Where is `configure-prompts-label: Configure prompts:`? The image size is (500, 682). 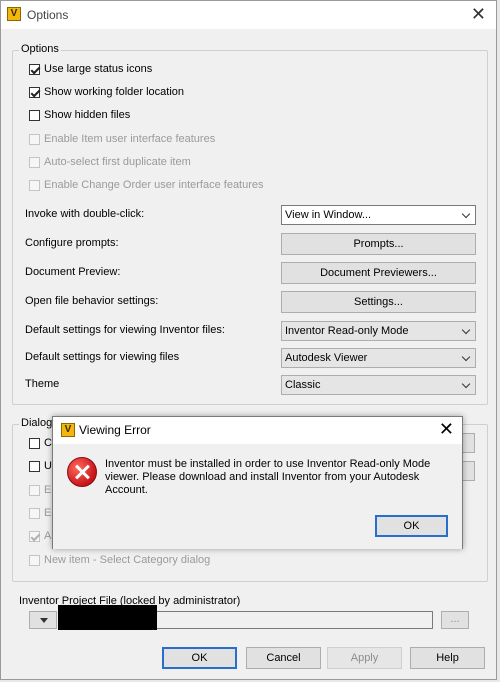 configure-prompts-label: Configure prompts: is located at coordinates (72, 243).